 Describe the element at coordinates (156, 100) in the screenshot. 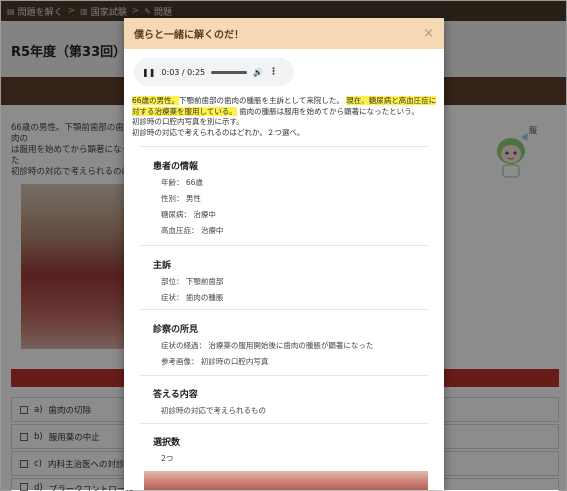

I see `highlighted-text: 66歳の男性。` at that location.